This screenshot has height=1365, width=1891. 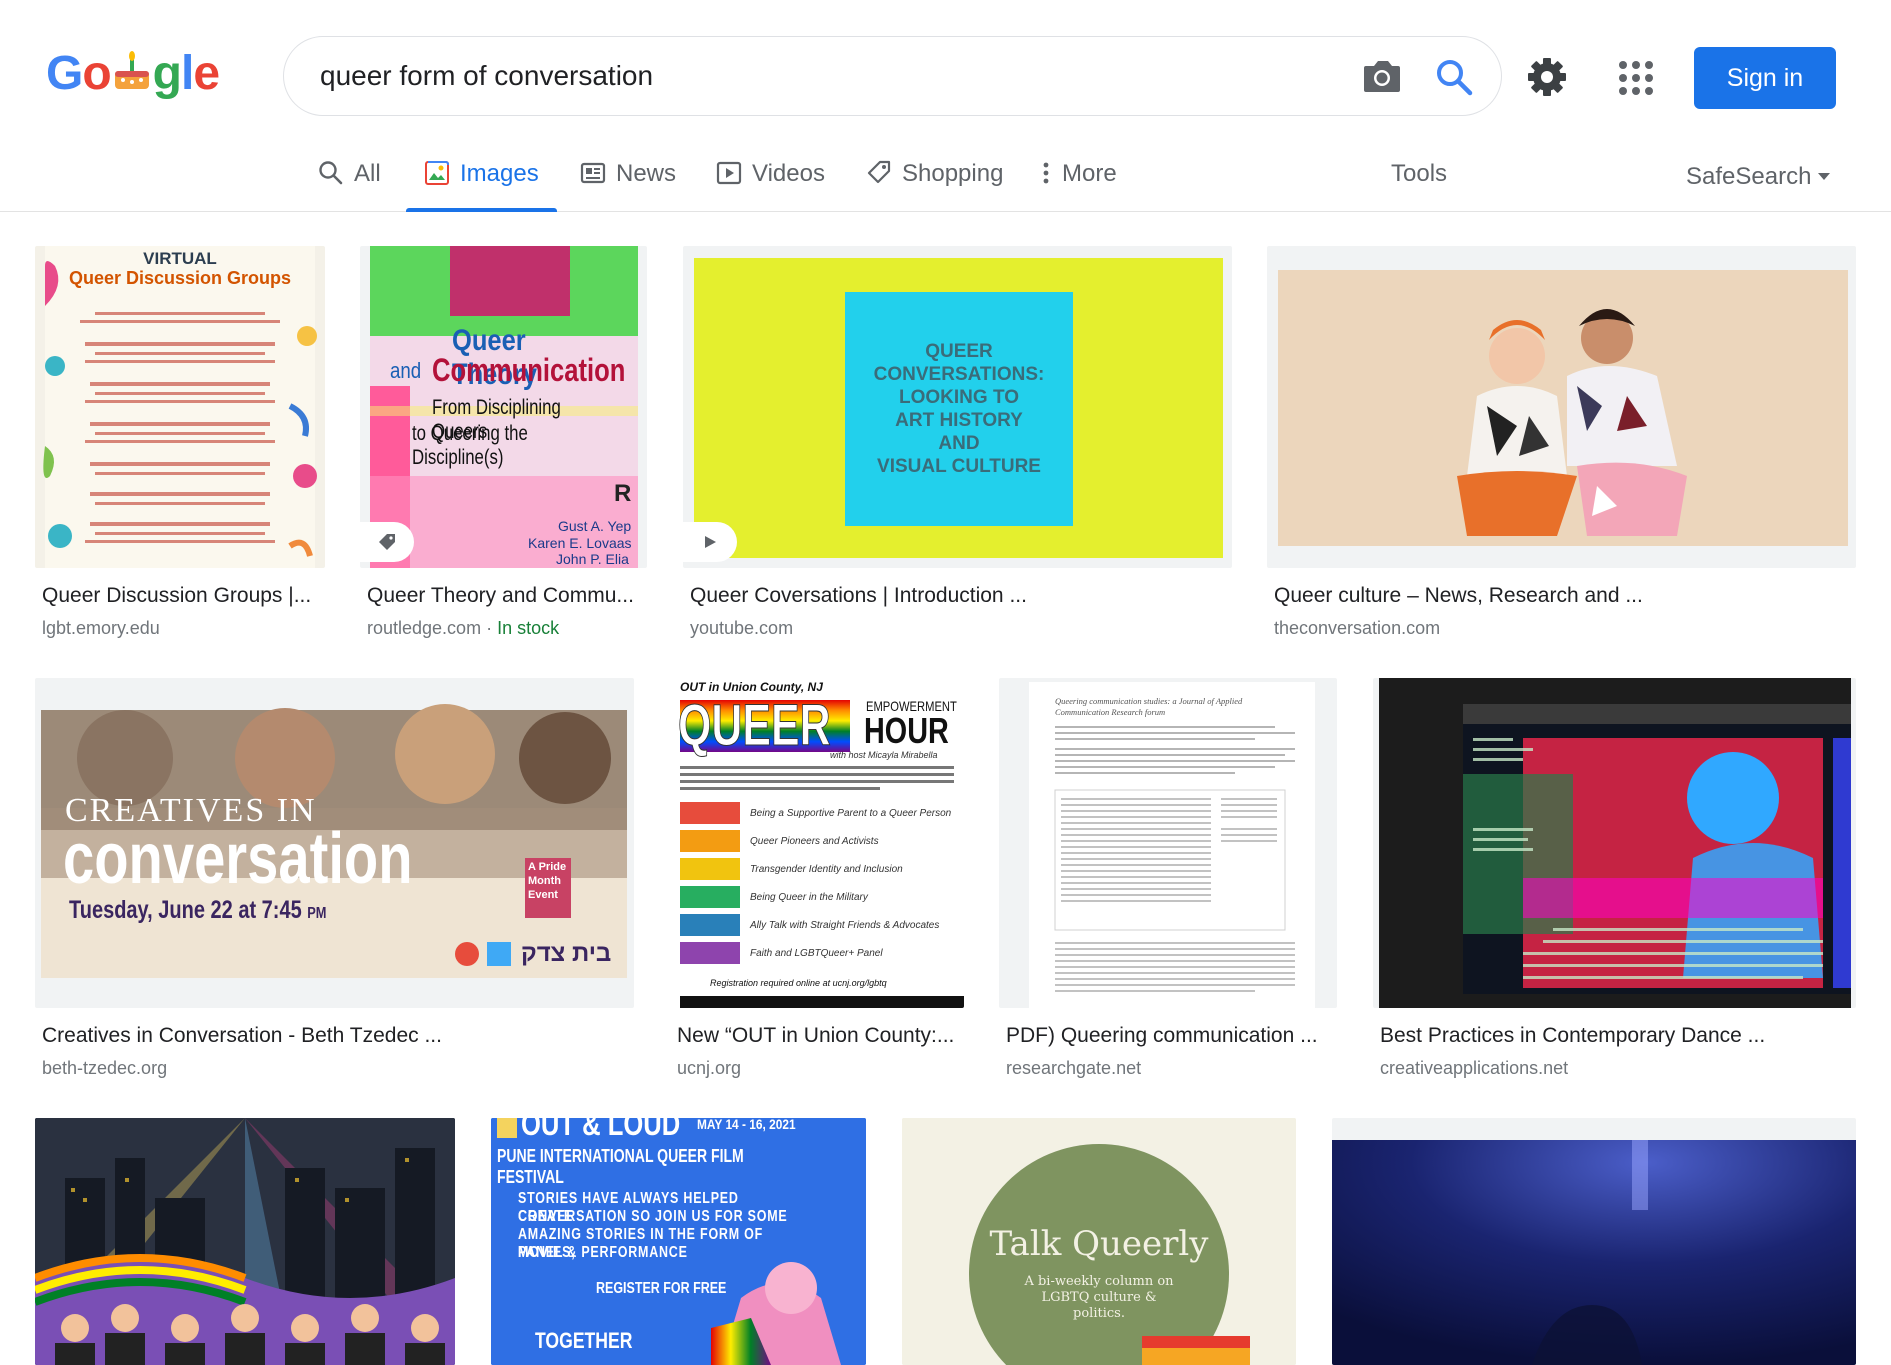 I want to click on book-author-2: Karen E. Lovaas, so click(x=580, y=543).